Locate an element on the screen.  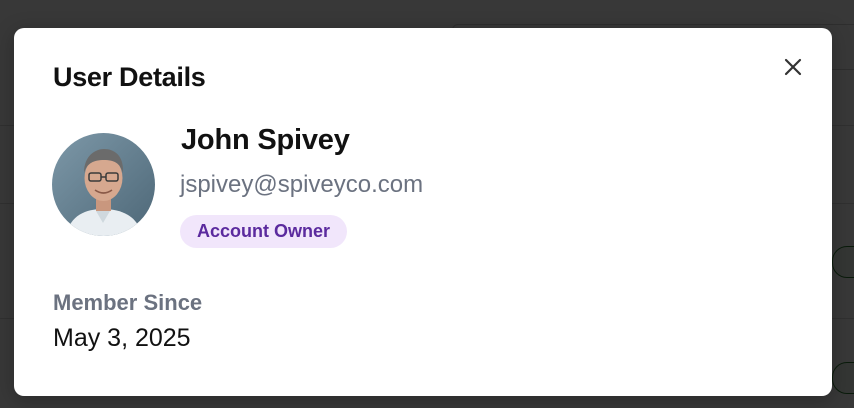
close-icon is located at coordinates (793, 67).